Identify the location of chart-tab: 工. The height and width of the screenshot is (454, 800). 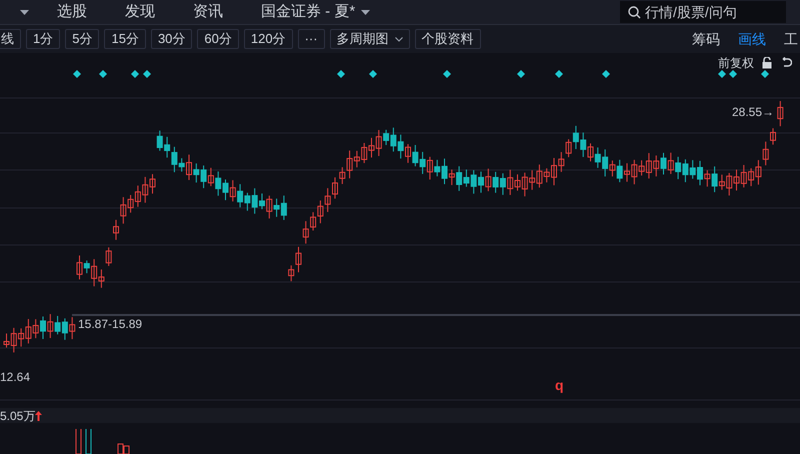
(791, 39).